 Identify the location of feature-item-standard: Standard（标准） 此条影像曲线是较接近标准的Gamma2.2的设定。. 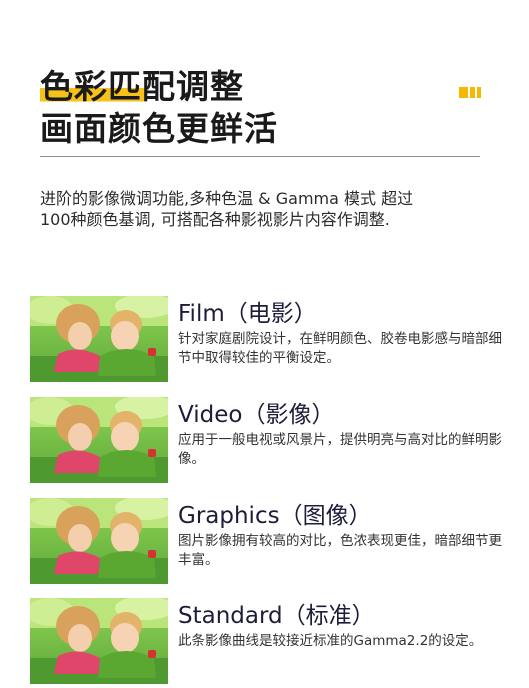
(270, 643).